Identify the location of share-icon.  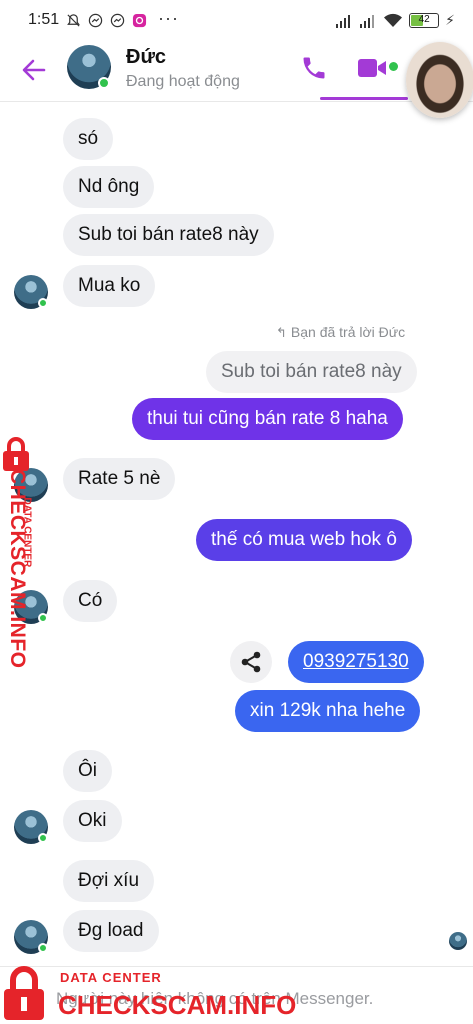
(251, 662).